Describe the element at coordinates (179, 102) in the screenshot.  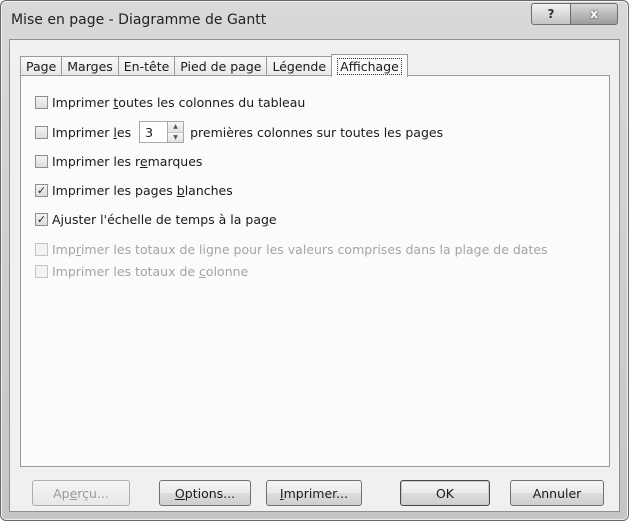
I see `print-all-columns-label: Imprimer toutes les colonnes du tableau` at that location.